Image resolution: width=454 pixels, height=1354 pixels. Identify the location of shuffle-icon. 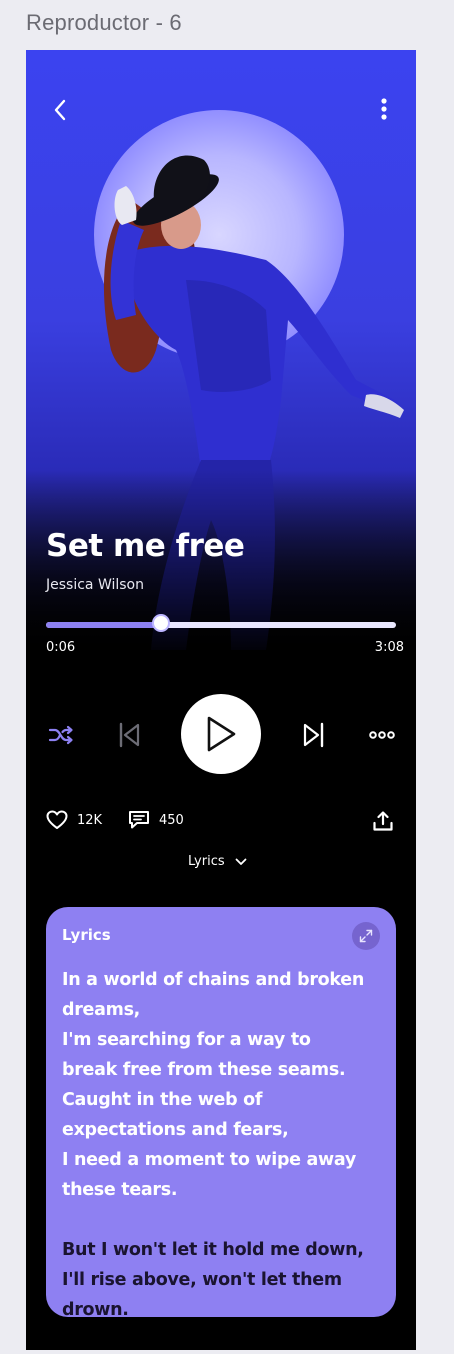
(60, 735).